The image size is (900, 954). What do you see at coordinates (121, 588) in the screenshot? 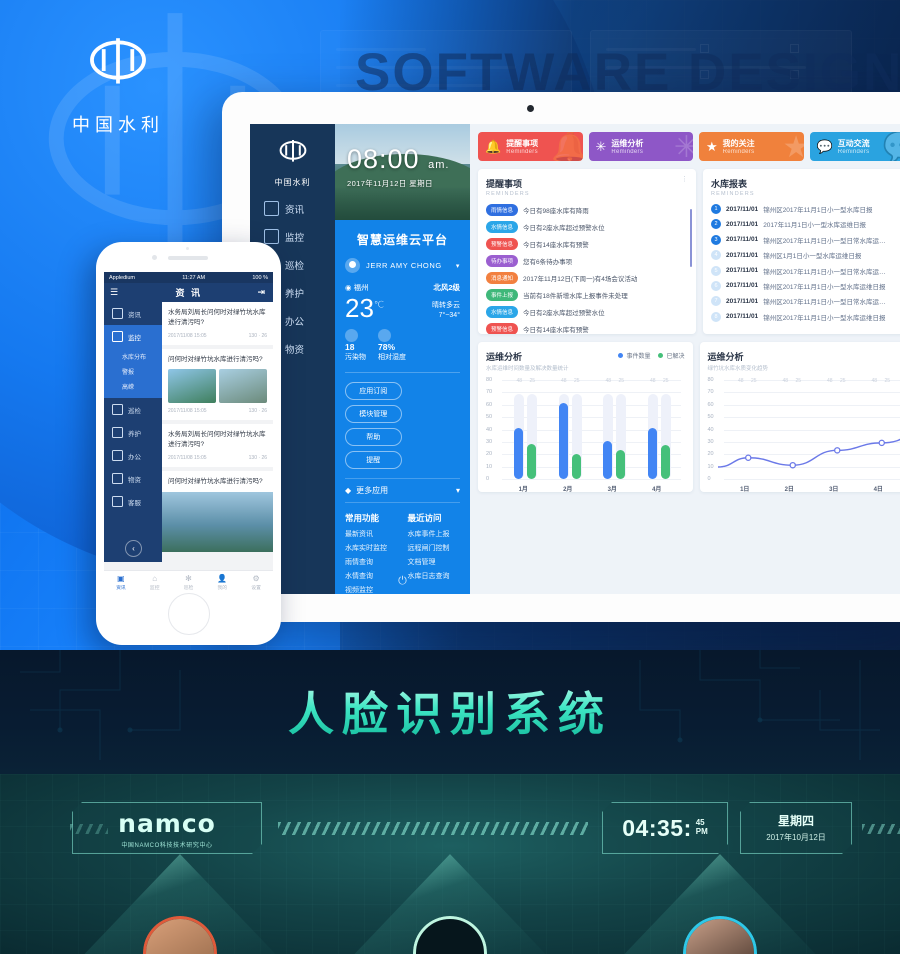
I see `tab-label: 资讯` at bounding box center [121, 588].